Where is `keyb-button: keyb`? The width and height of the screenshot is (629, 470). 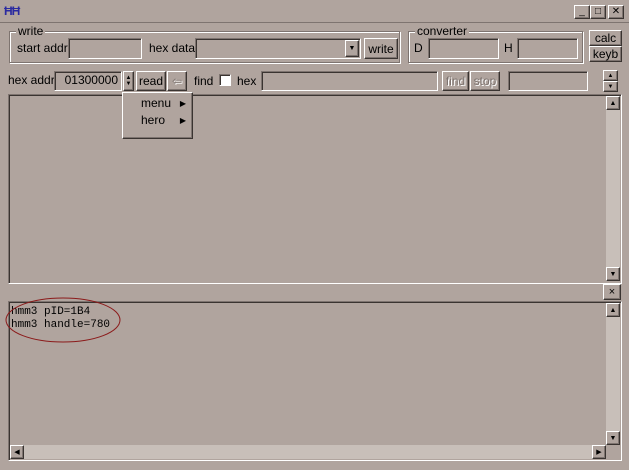 keyb-button: keyb is located at coordinates (605, 54).